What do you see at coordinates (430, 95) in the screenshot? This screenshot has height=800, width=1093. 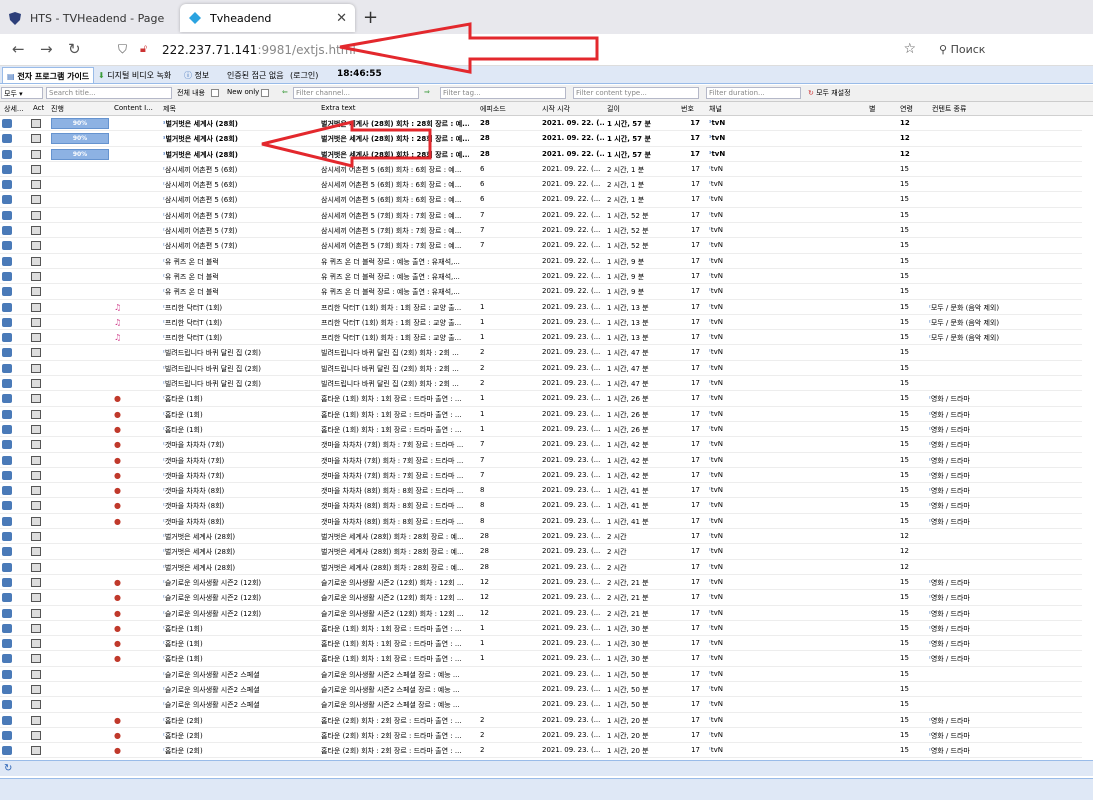 I see `annotation-overlay` at bounding box center [430, 95].